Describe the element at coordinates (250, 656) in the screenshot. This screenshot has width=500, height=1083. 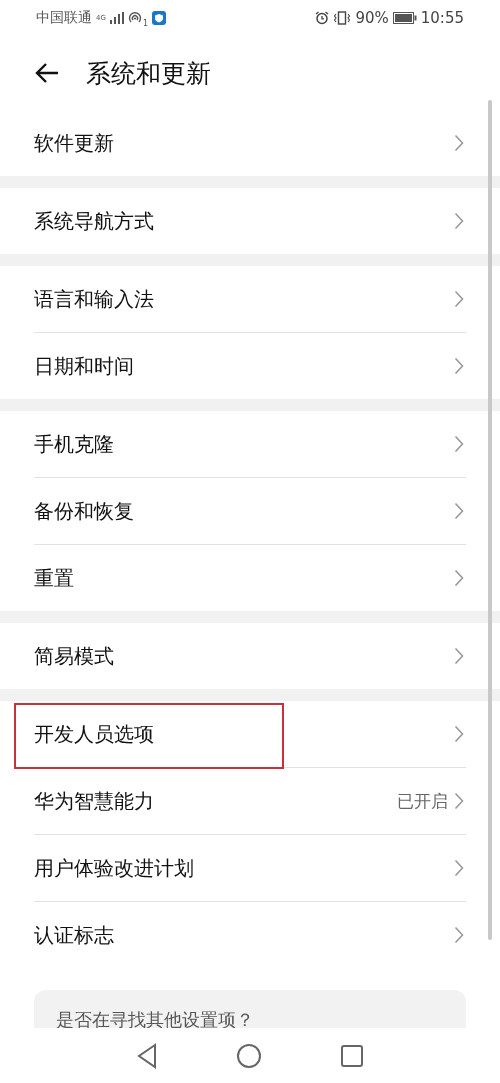
I see `settings-item: 简易模式` at that location.